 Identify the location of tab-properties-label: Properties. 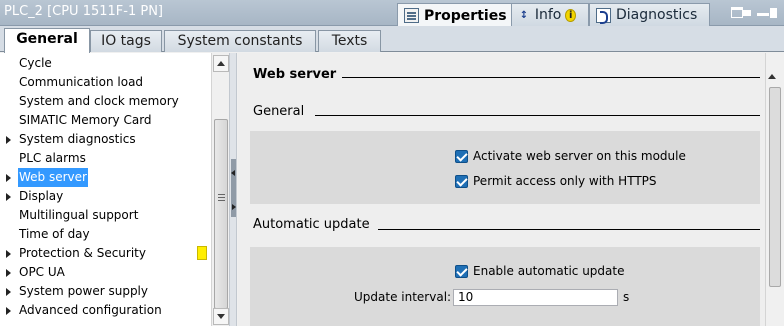
(465, 15).